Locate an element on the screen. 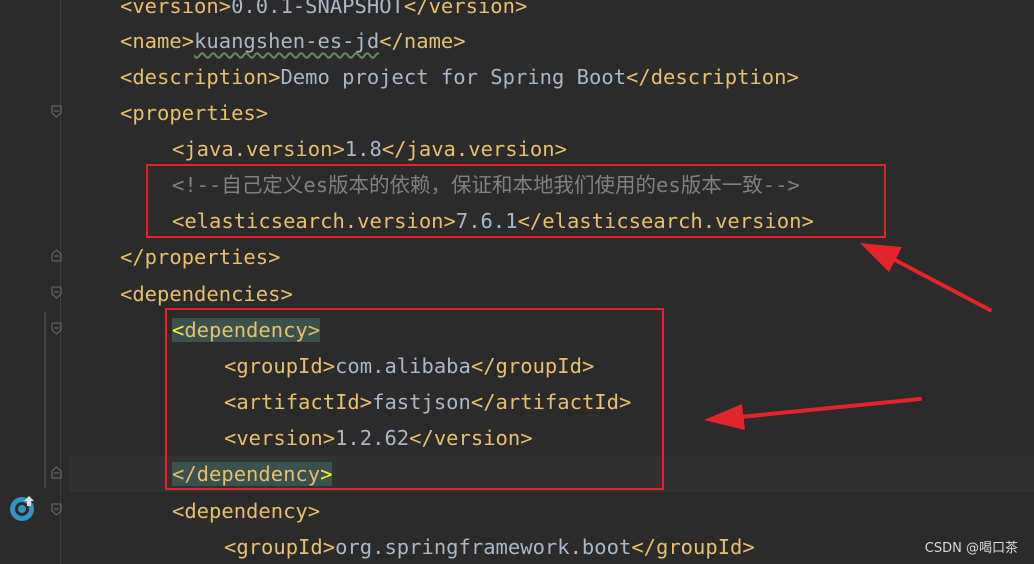 Image resolution: width=1034 pixels, height=564 pixels. vcs-change-marker is located at coordinates (45, 400).